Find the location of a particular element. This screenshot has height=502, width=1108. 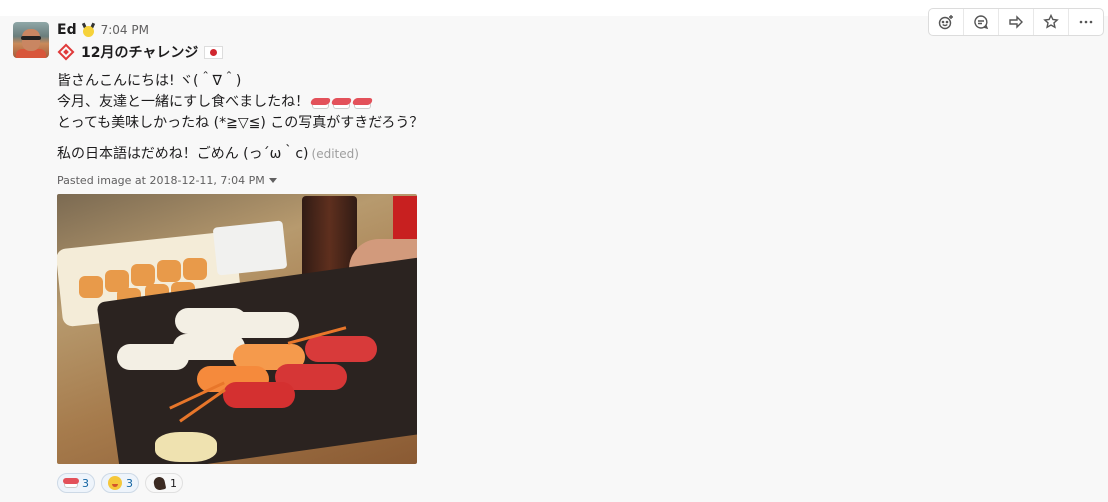

reaction-sushi: 3 is located at coordinates (76, 483).